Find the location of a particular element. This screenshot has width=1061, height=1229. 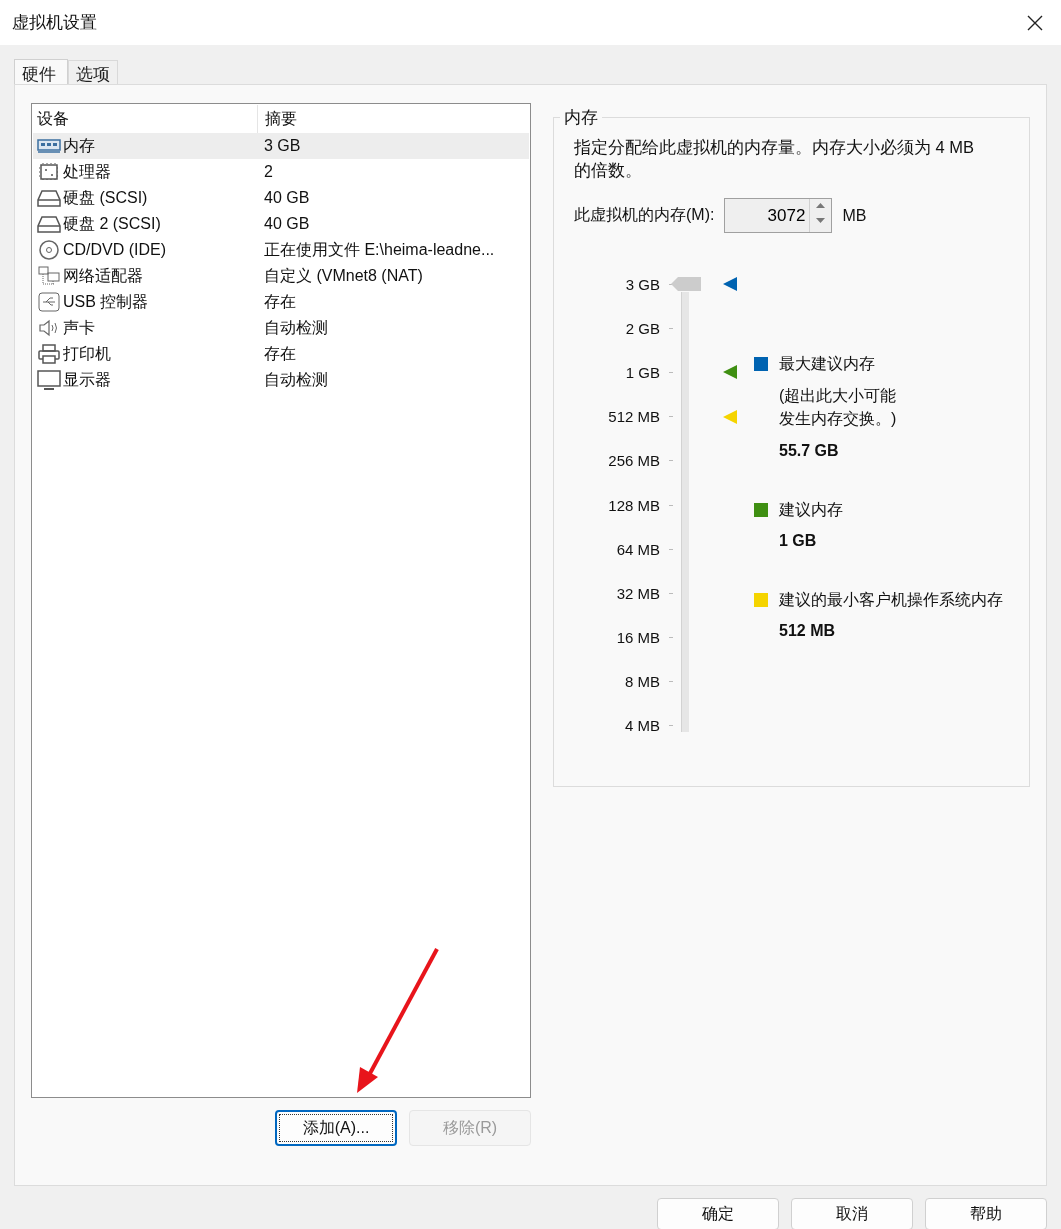

group-title: 内存 is located at coordinates (581, 117).